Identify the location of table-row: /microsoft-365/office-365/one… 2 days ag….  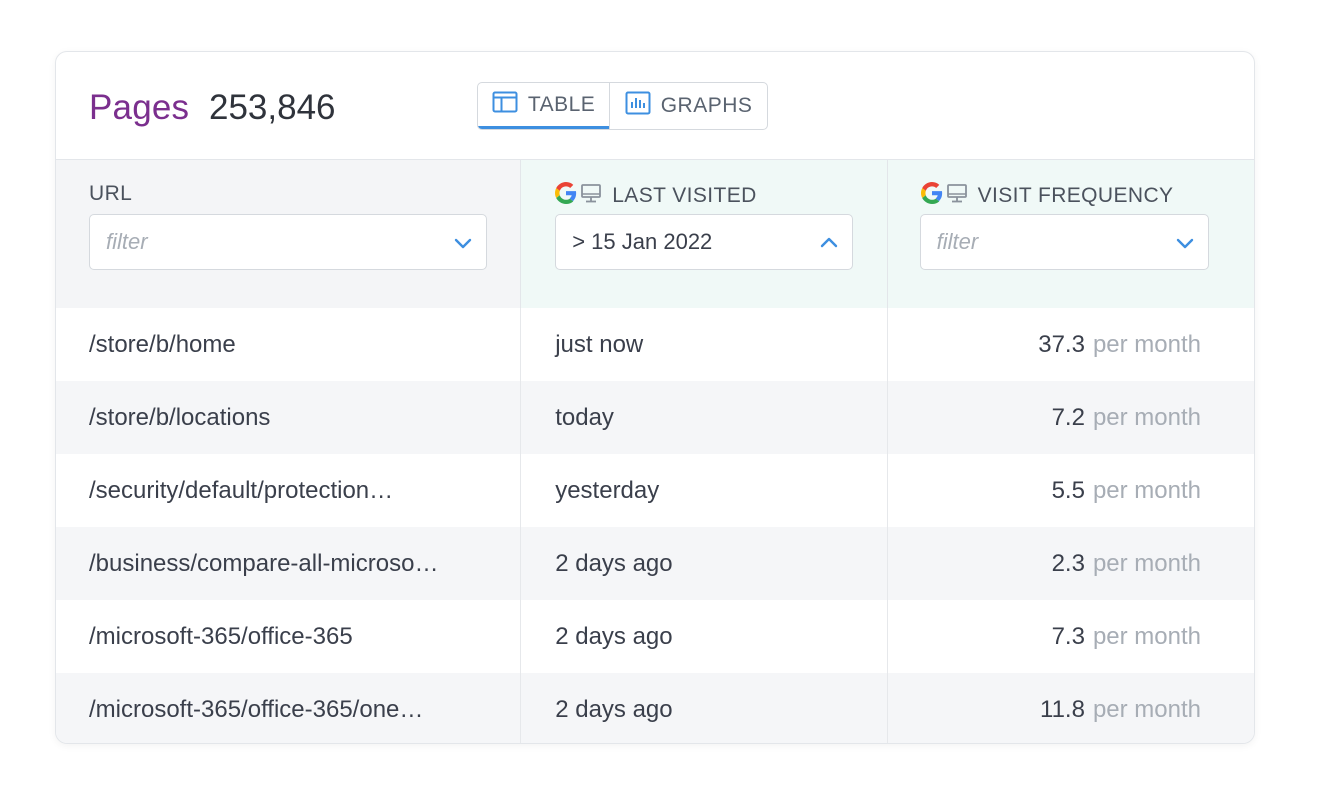
(655, 708).